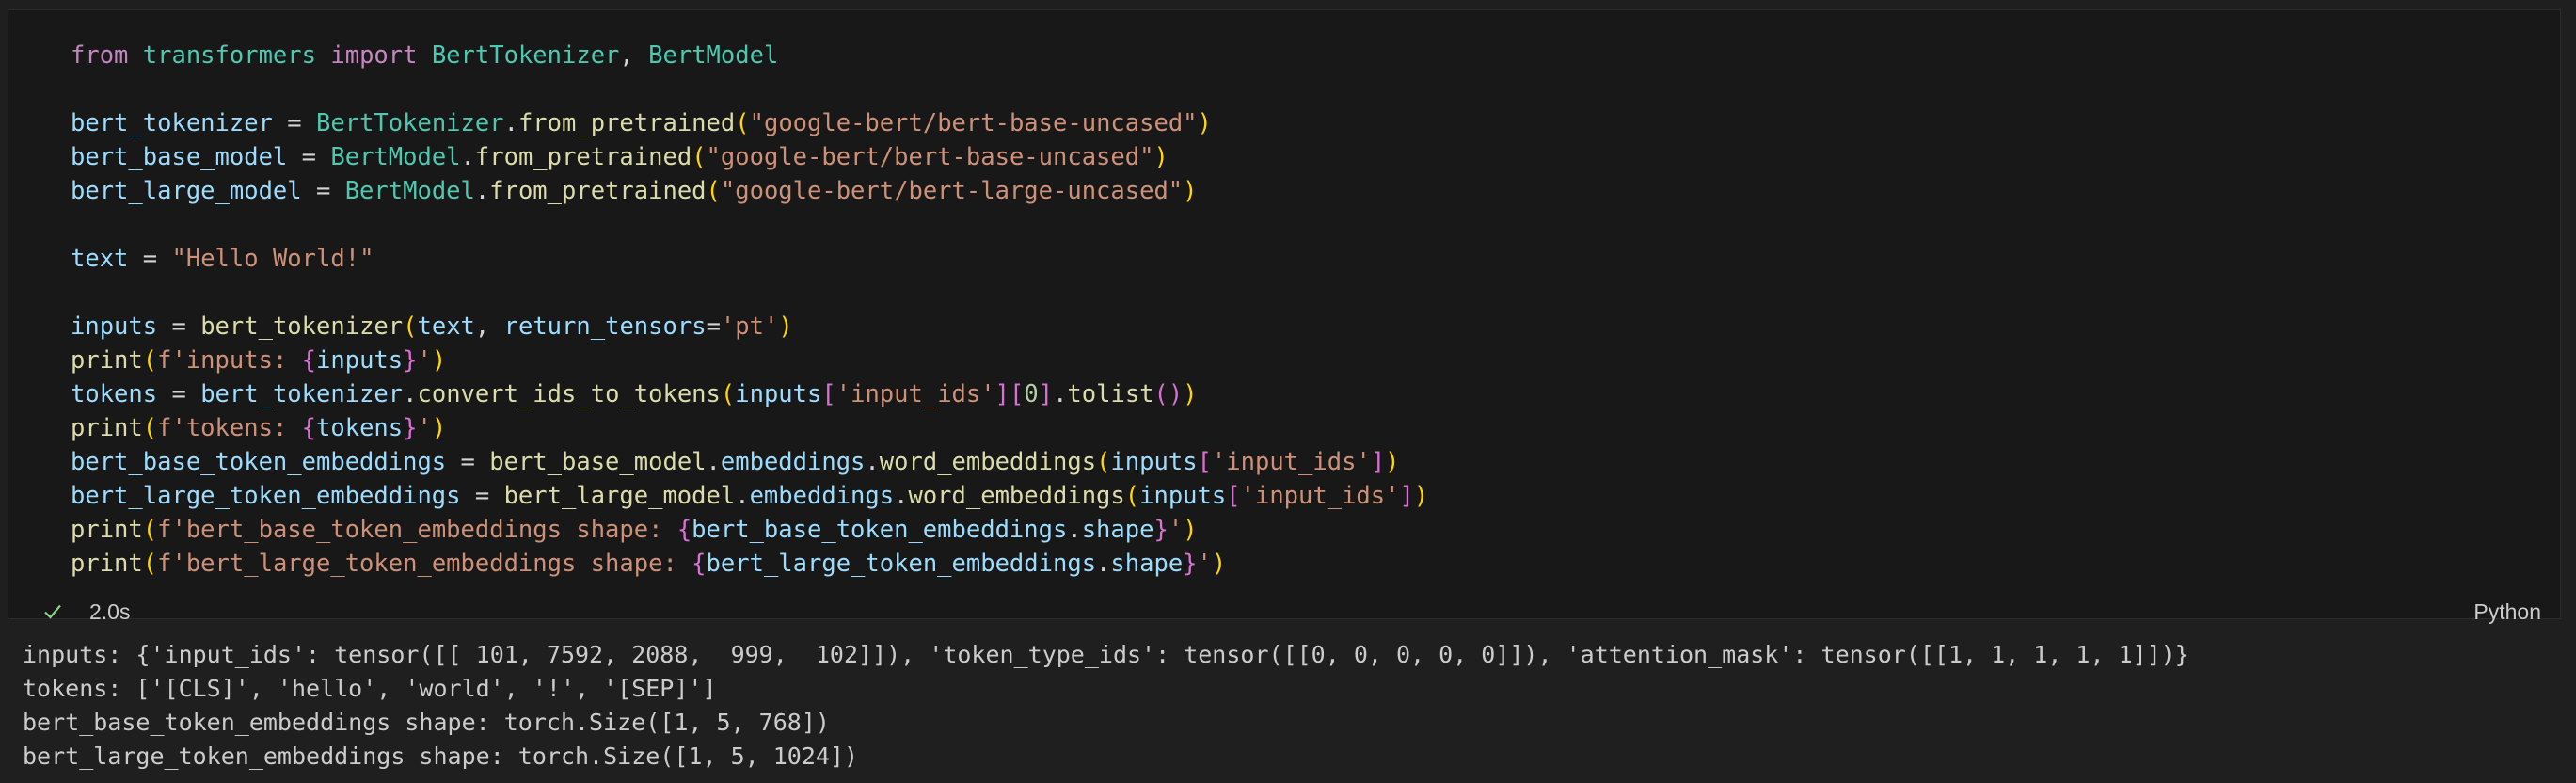 This screenshot has width=2576, height=783. Describe the element at coordinates (822, 496) in the screenshot. I see `code-token: embeddings` at that location.